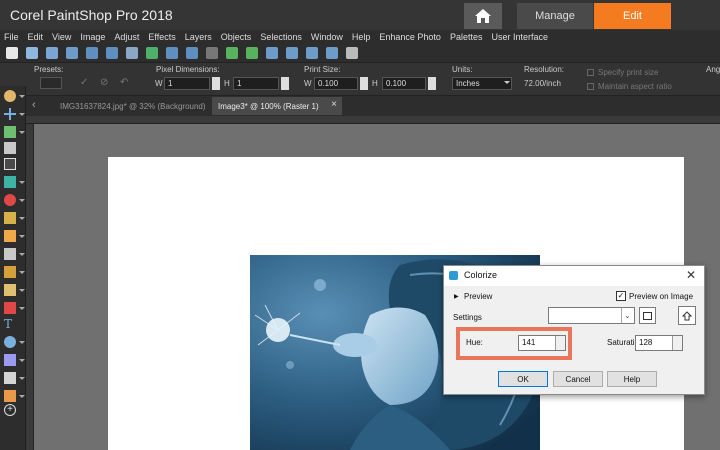  Describe the element at coordinates (646, 342) in the screenshot. I see `saturation-value: 128` at that location.